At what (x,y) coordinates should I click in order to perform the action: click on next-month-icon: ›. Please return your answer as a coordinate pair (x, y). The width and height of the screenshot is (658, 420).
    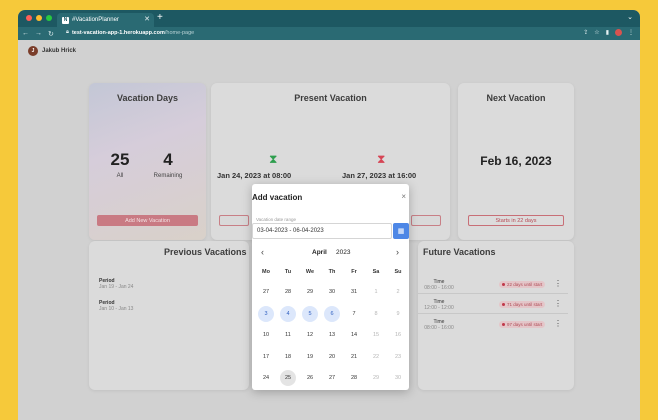
    Looking at the image, I should click on (397, 252).